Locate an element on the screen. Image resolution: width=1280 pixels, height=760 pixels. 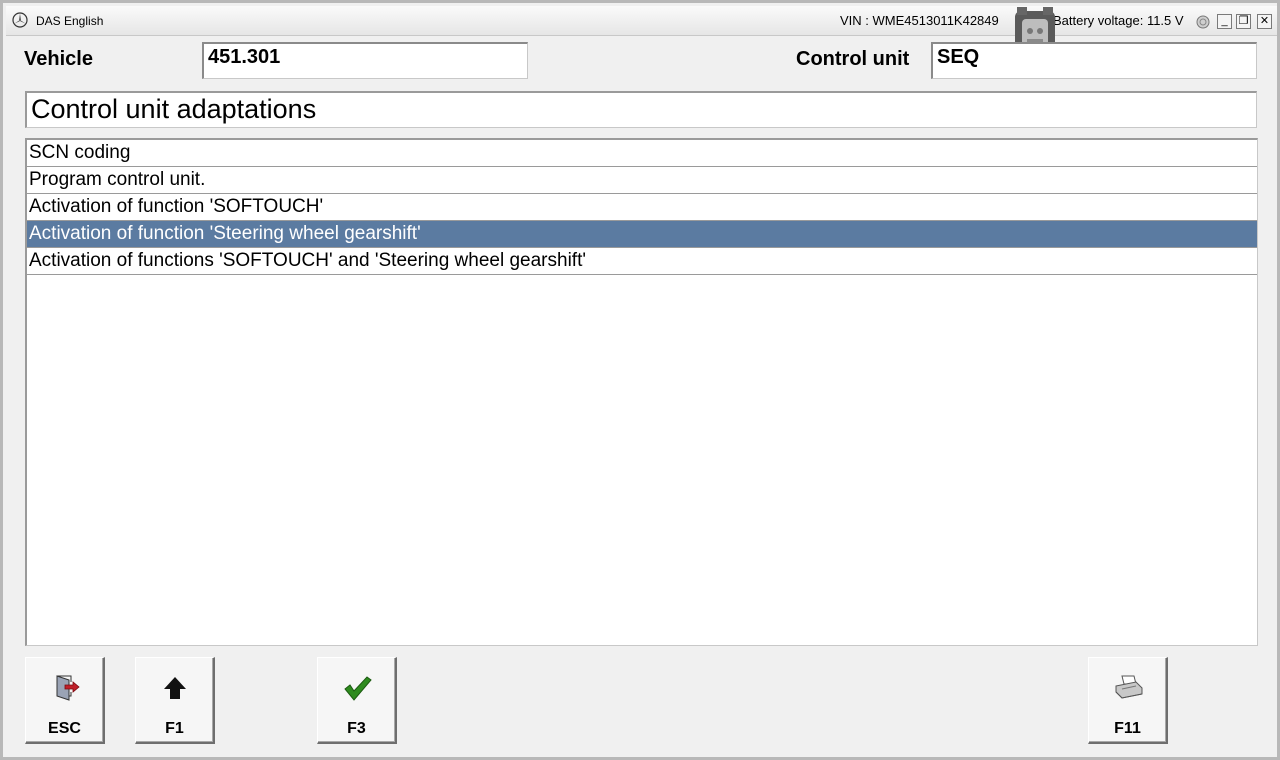
f3-button: F3 is located at coordinates (357, 700).